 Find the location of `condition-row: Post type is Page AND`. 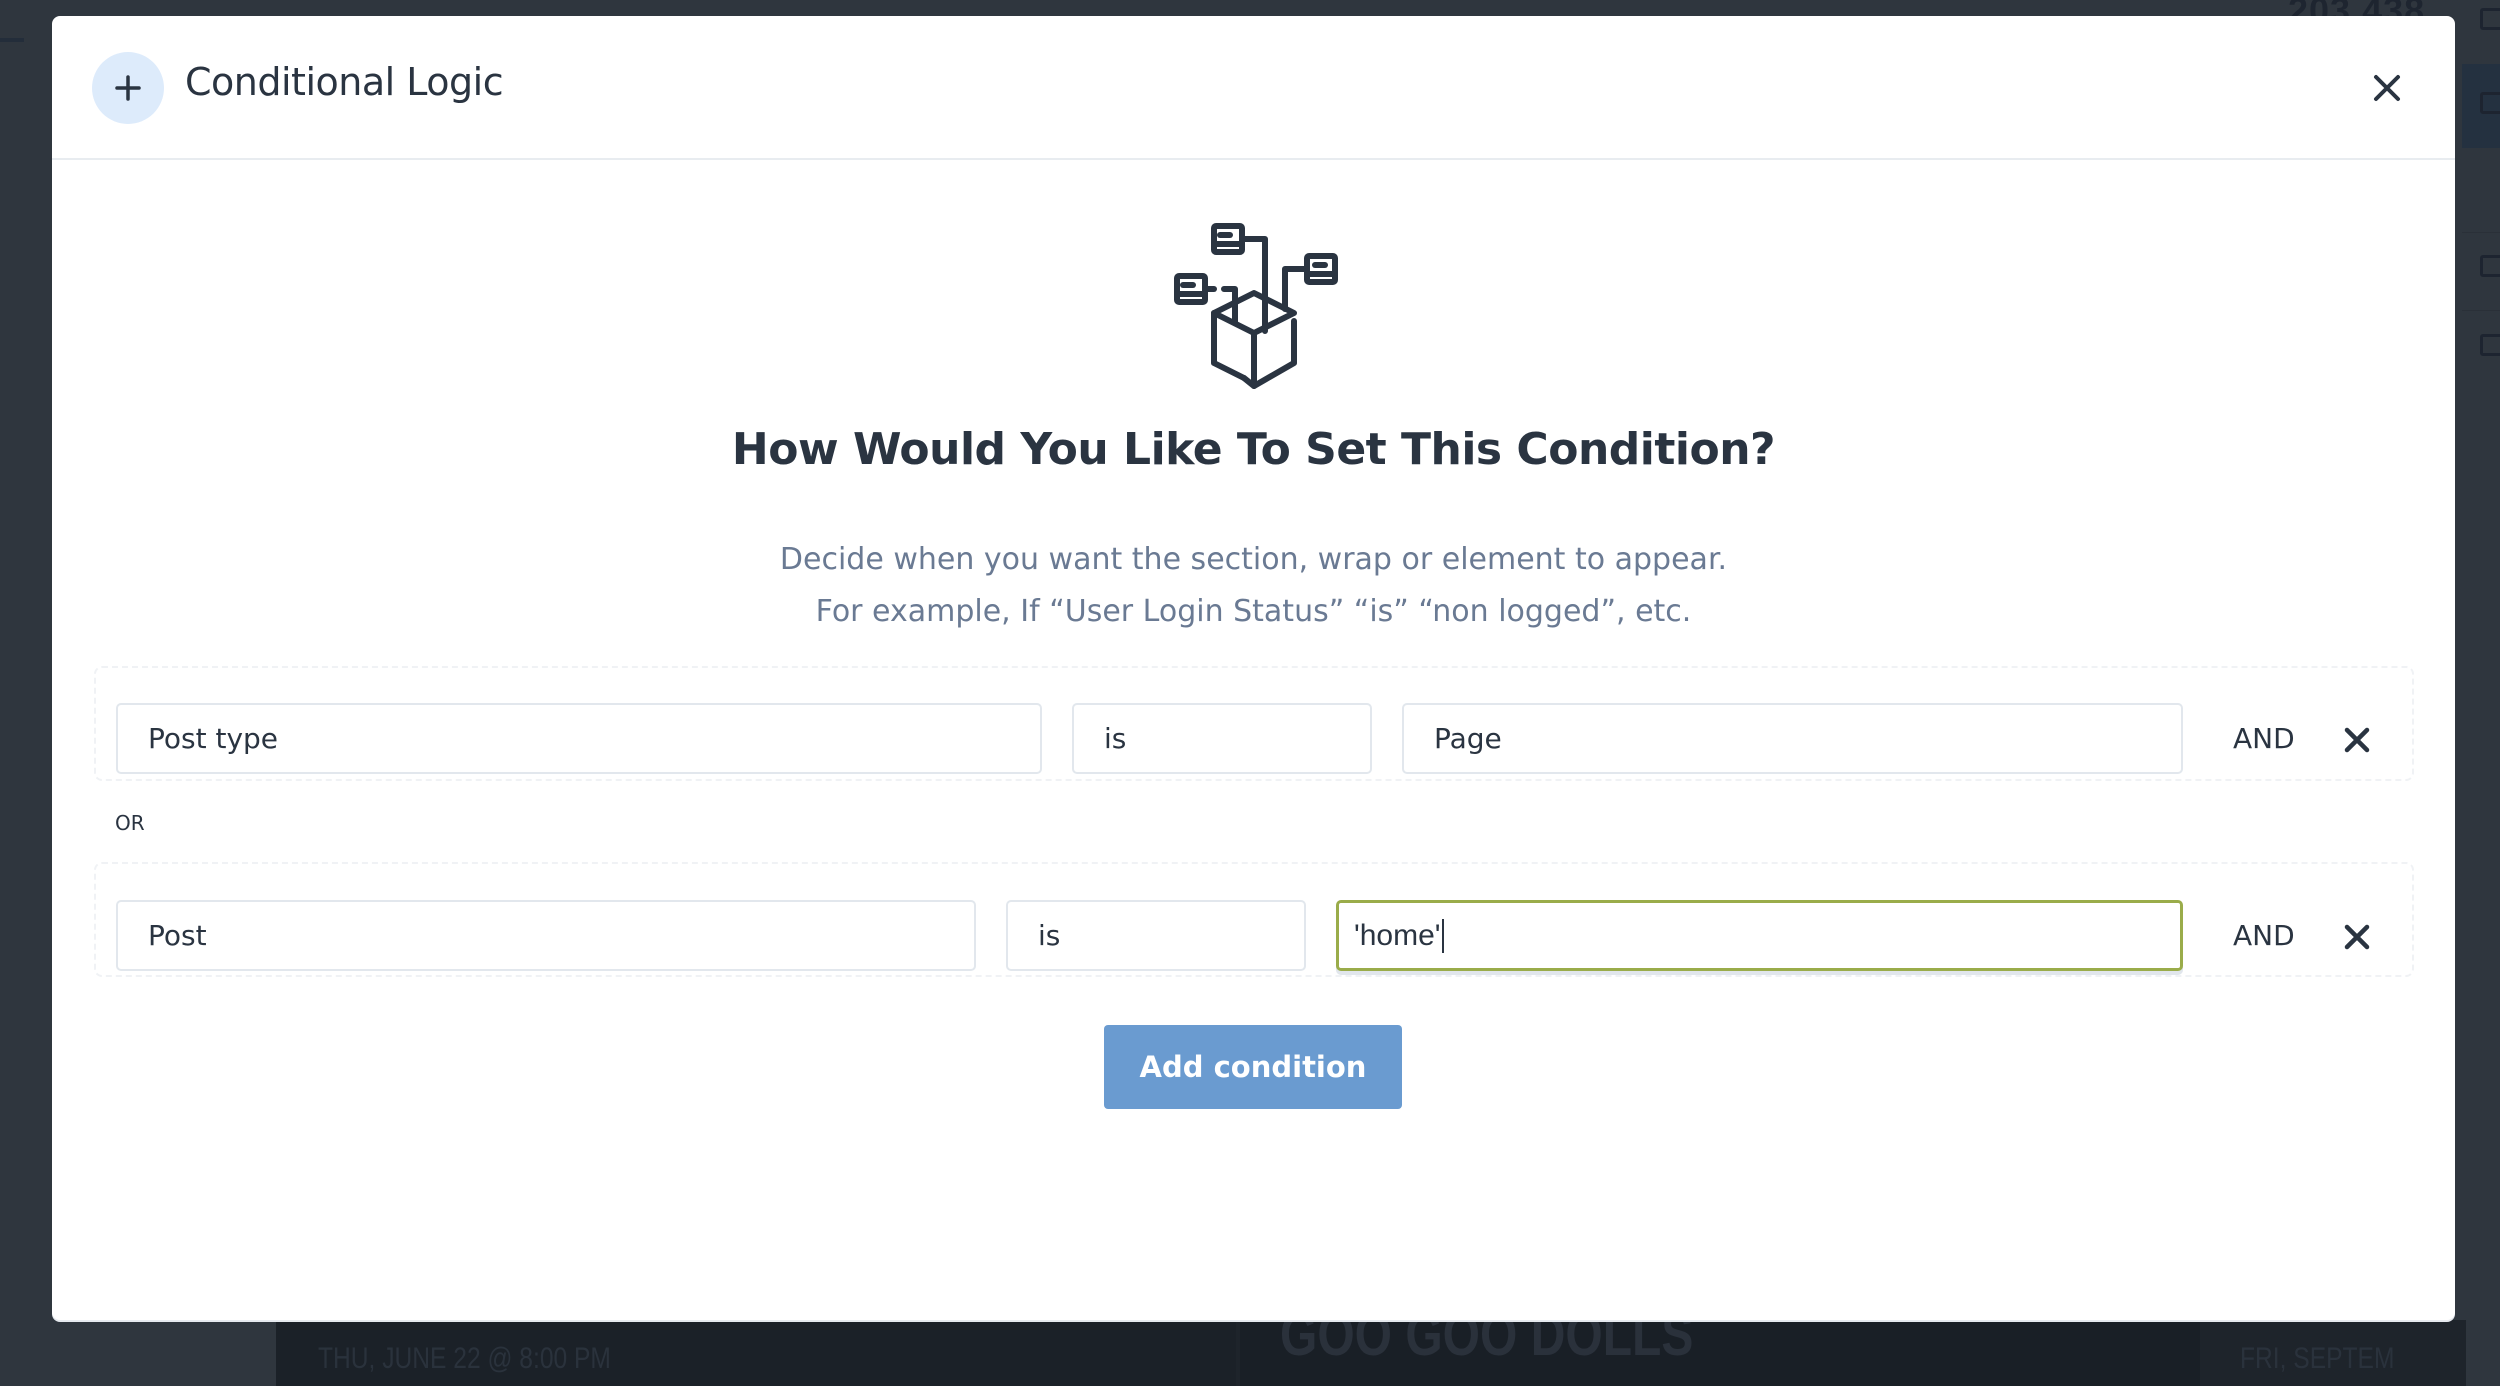

condition-row: Post type is Page AND is located at coordinates (1254, 723).